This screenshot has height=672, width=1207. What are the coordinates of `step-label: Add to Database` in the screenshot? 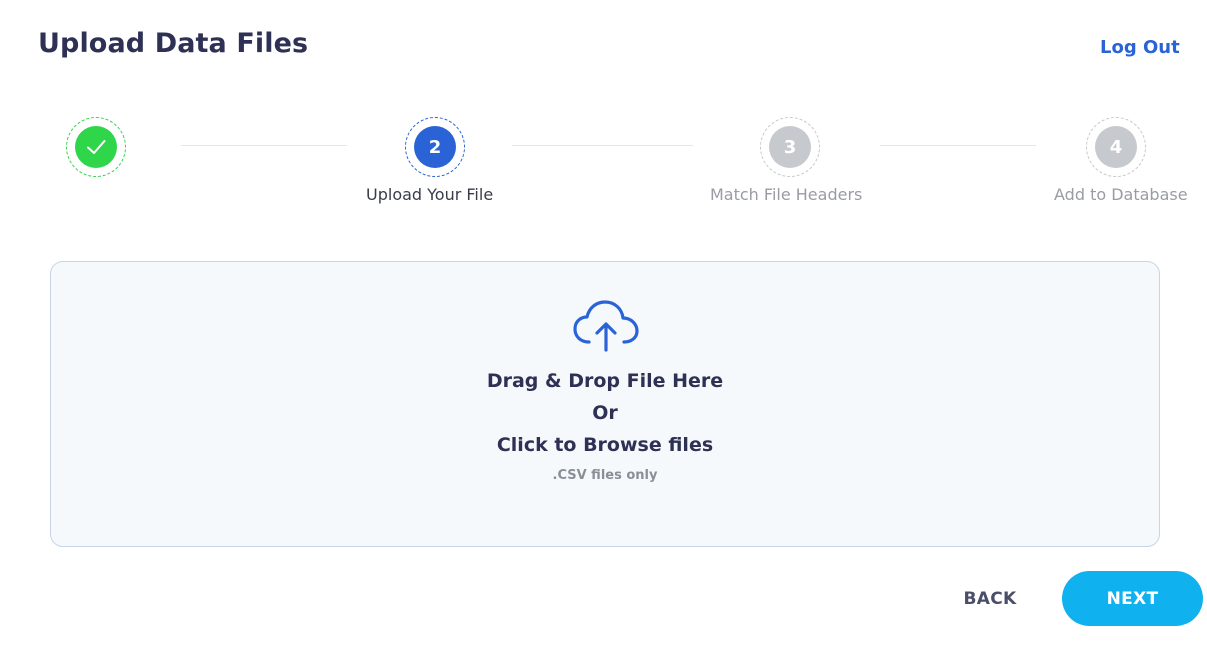 It's located at (1121, 194).